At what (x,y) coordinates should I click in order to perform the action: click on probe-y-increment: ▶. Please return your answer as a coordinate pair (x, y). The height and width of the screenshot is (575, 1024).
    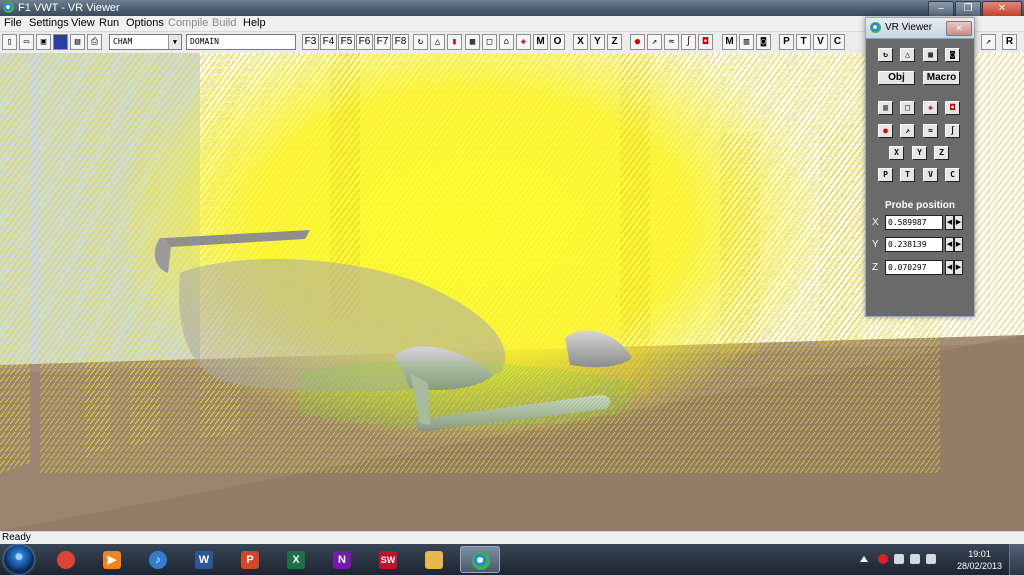
    Looking at the image, I should click on (958, 244).